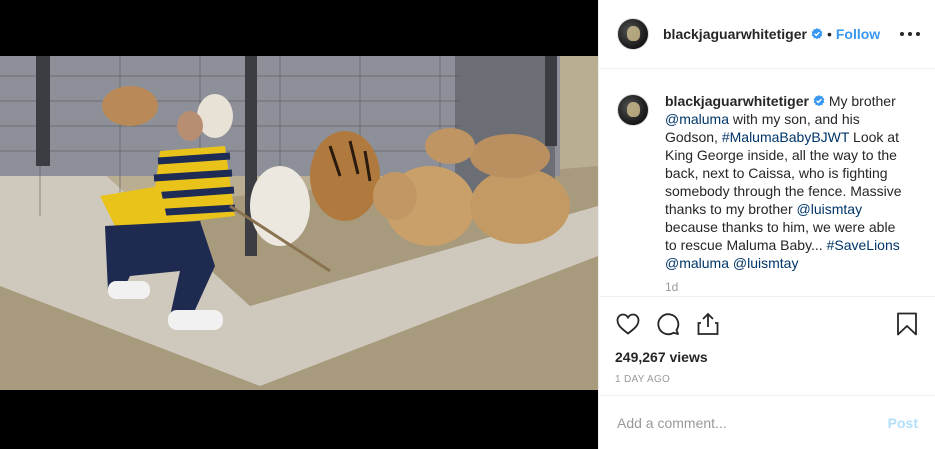 This screenshot has width=935, height=449. I want to click on follow-button: Follow, so click(858, 34).